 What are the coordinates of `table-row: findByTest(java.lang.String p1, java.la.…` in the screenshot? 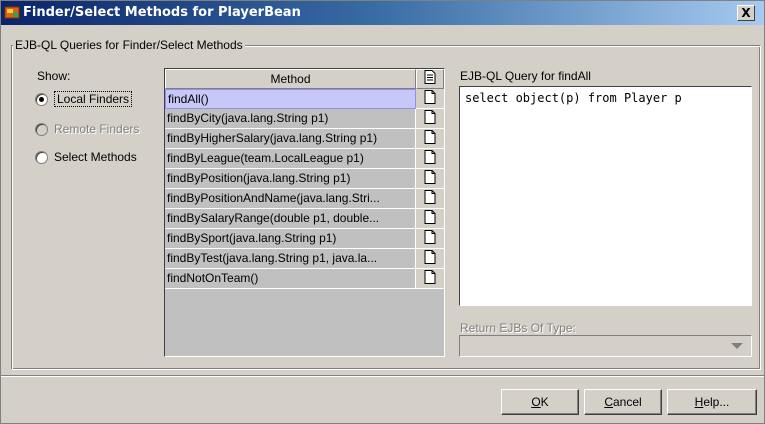 It's located at (304, 259).